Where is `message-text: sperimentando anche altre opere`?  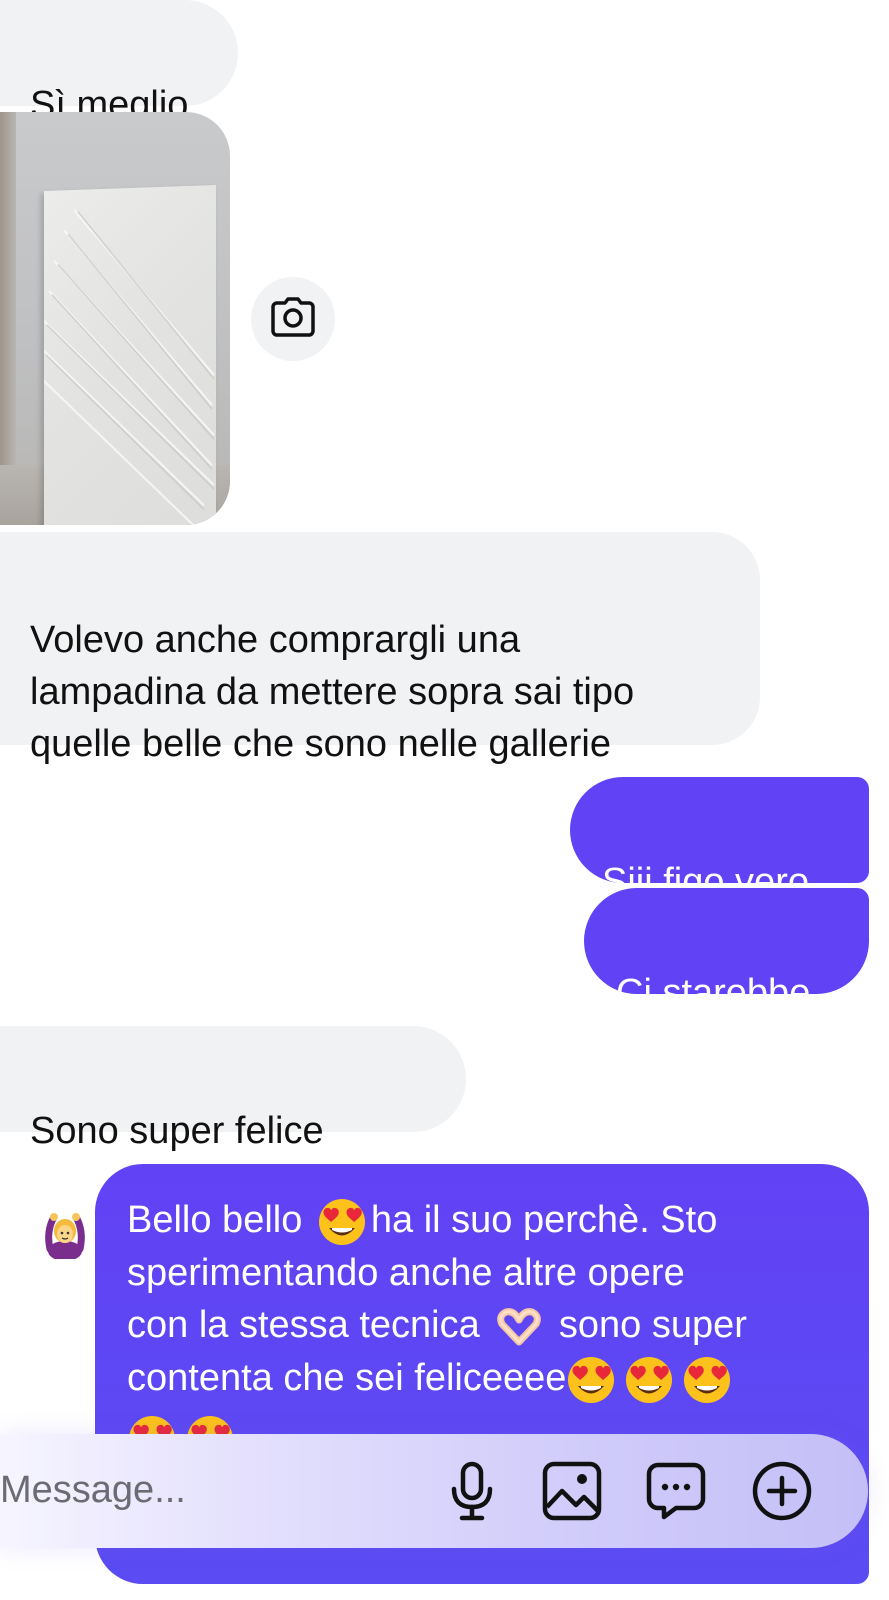 message-text: sperimentando anche altre opere is located at coordinates (406, 1272).